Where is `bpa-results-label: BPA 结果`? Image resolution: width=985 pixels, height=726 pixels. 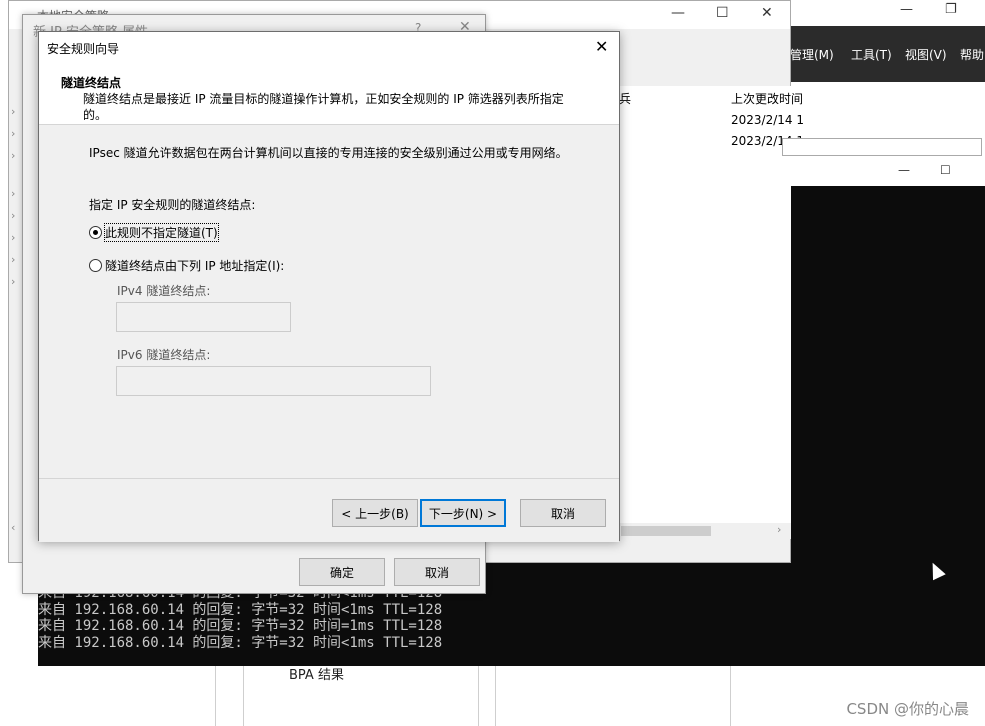
bpa-results-label: BPA 结果 is located at coordinates (316, 673).